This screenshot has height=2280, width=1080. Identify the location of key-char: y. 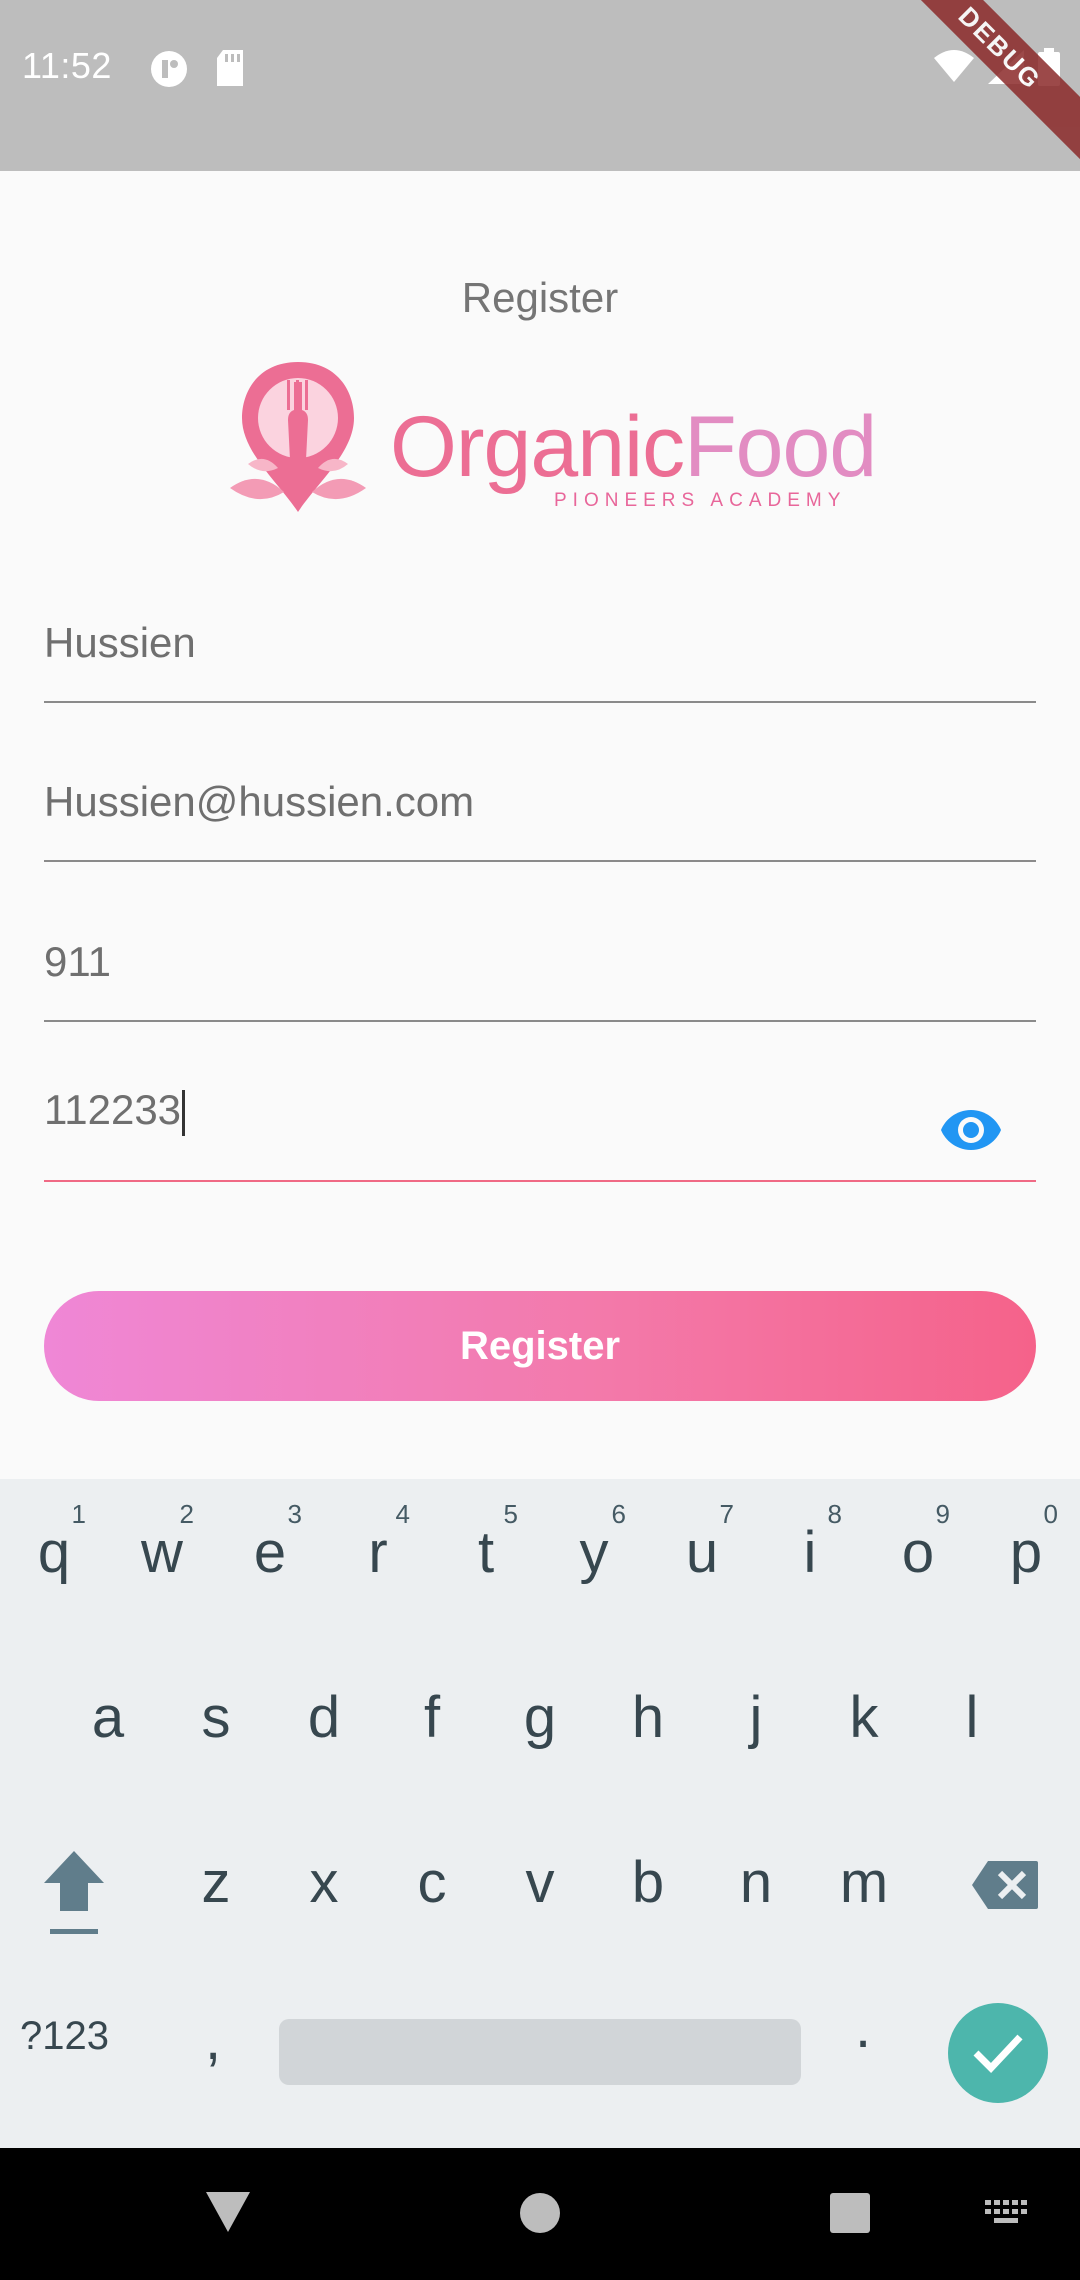
(594, 1552).